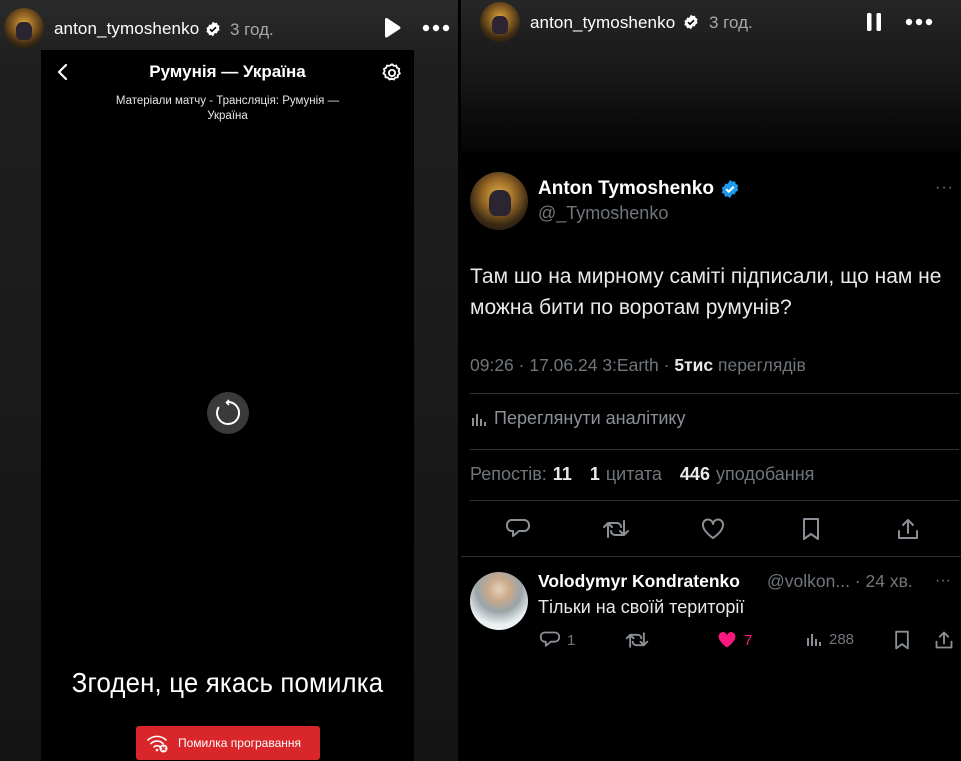 This screenshot has width=961, height=761. I want to click on view-analytics-label: Переглянути аналітику, so click(590, 418).